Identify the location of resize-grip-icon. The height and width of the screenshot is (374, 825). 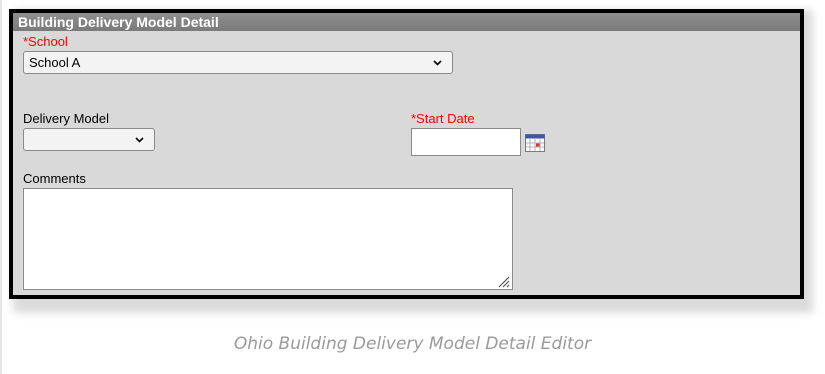
(504, 281).